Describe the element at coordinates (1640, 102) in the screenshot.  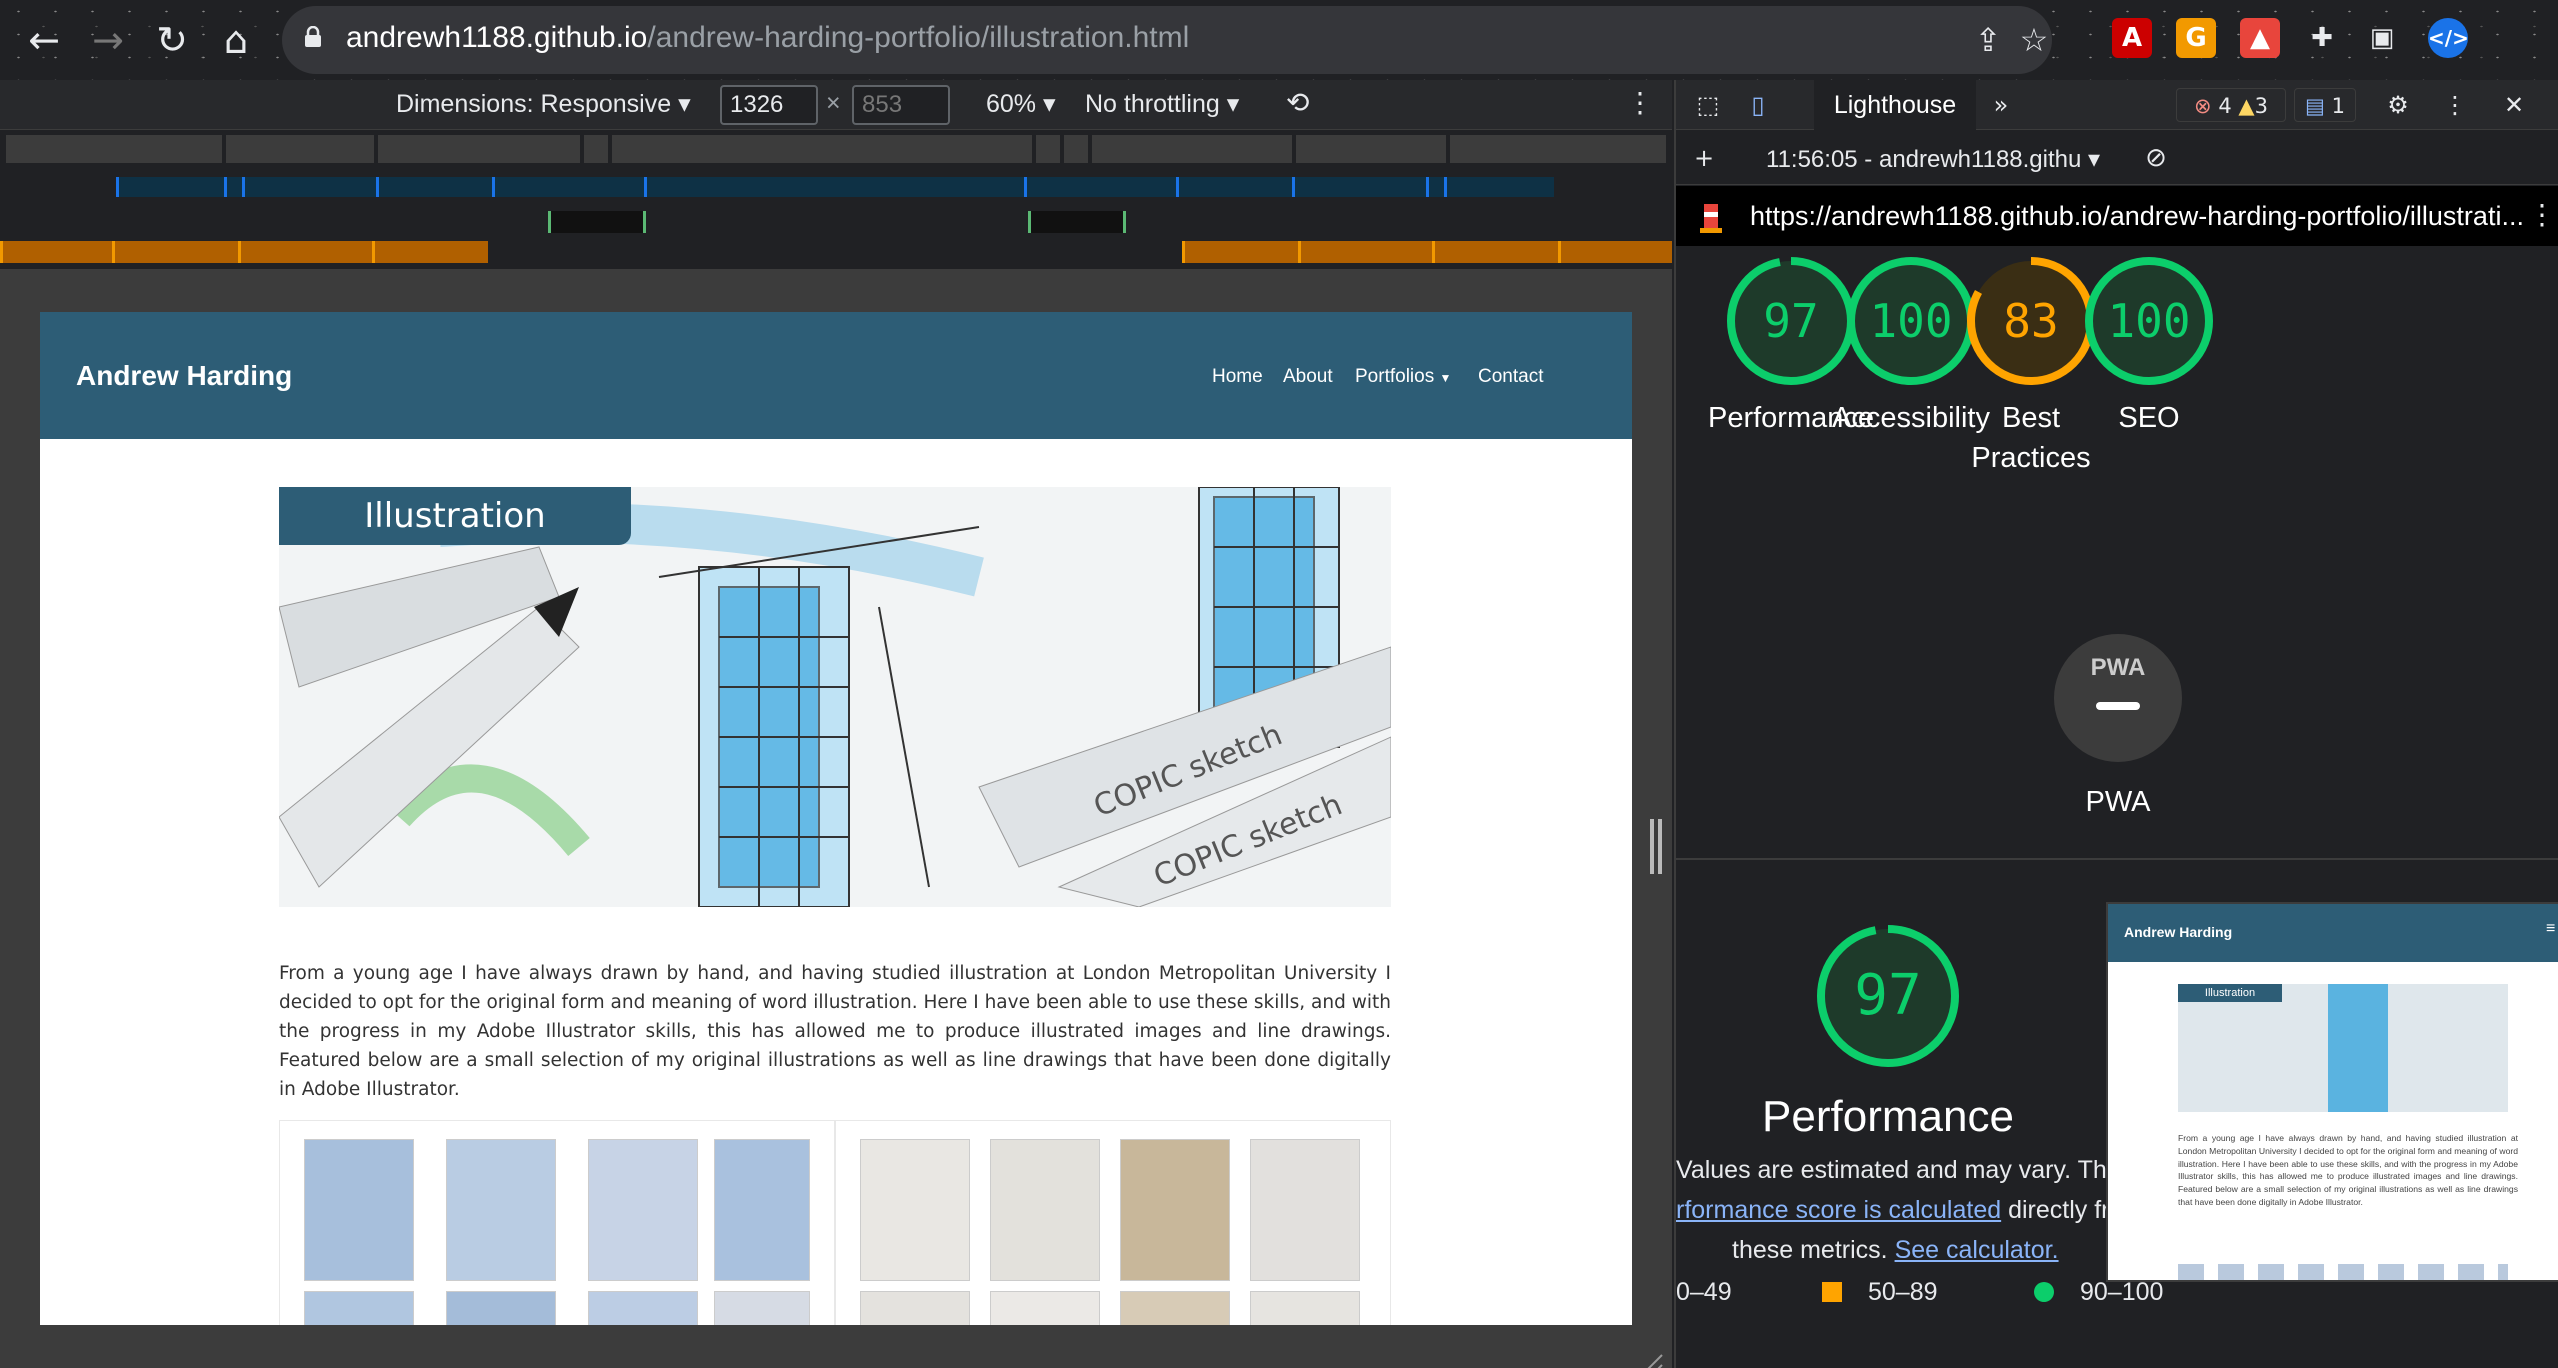
I see `more-options-icon: ⋮` at that location.